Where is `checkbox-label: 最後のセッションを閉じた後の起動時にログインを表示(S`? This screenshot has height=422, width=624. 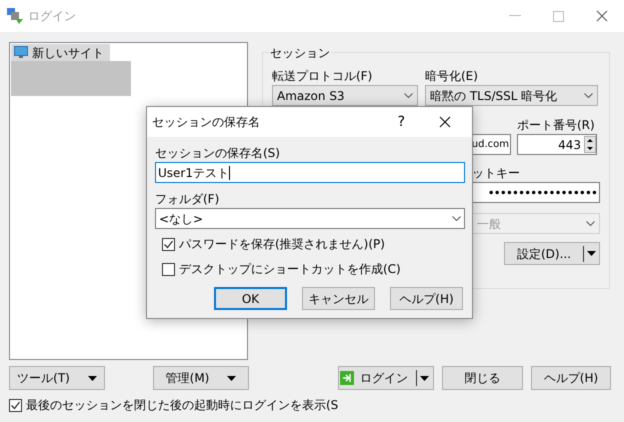 checkbox-label: 最後のセッションを閉じた後の起動時にログインを表示(S is located at coordinates (182, 405).